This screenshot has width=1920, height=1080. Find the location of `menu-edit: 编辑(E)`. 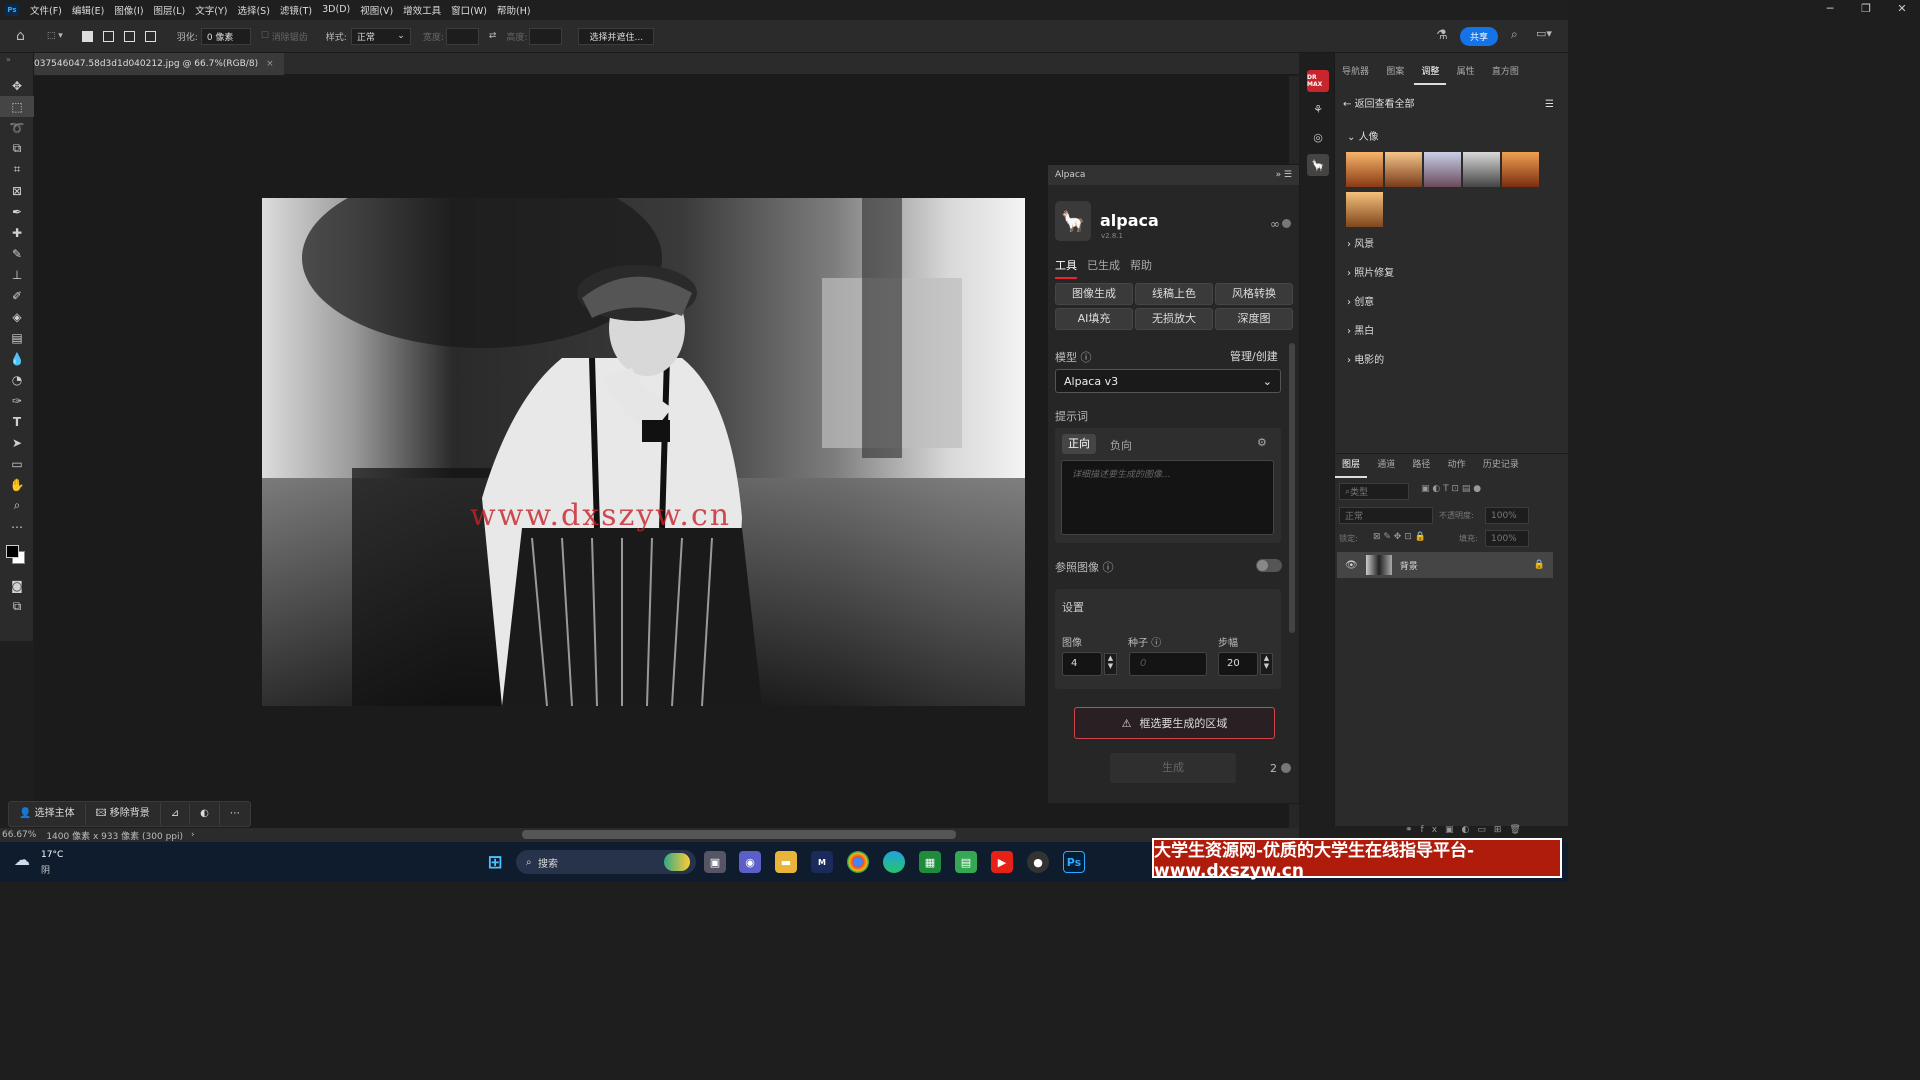

menu-edit: 编辑(E) is located at coordinates (88, 10).